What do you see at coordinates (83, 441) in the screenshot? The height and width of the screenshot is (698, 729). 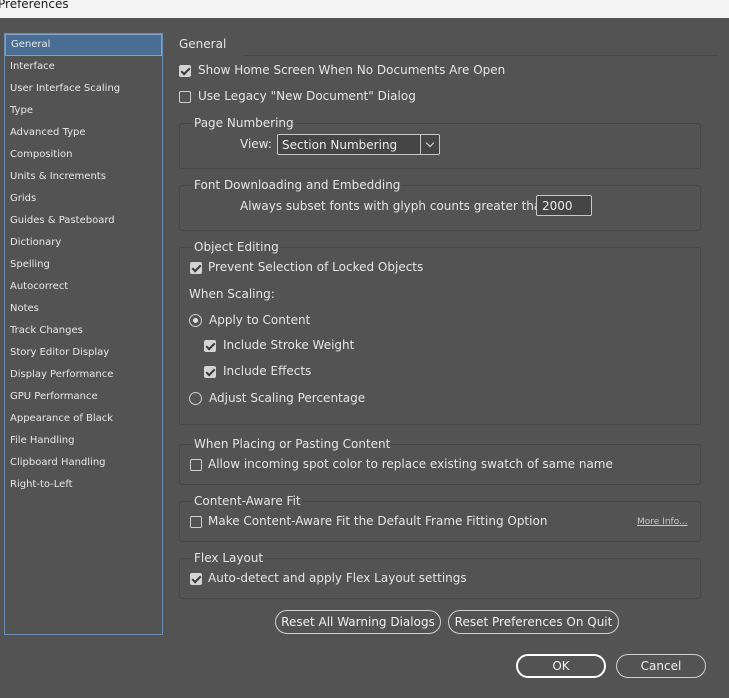 I see `sidebar-item-file-handling: File Handling` at bounding box center [83, 441].